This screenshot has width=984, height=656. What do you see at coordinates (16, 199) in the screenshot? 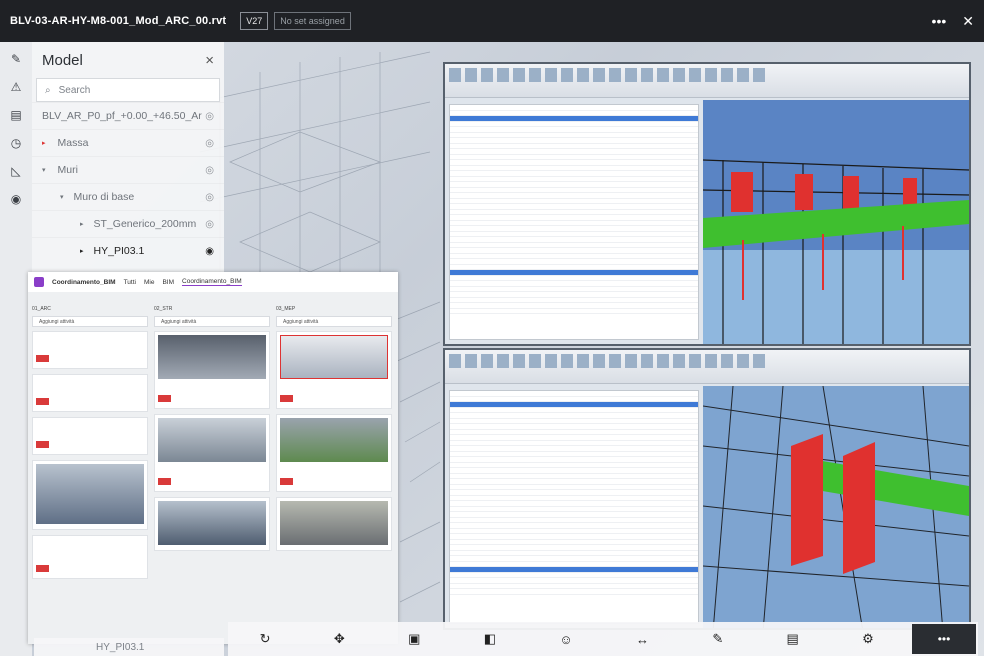
I see `layers-icon: ◉` at bounding box center [16, 199].